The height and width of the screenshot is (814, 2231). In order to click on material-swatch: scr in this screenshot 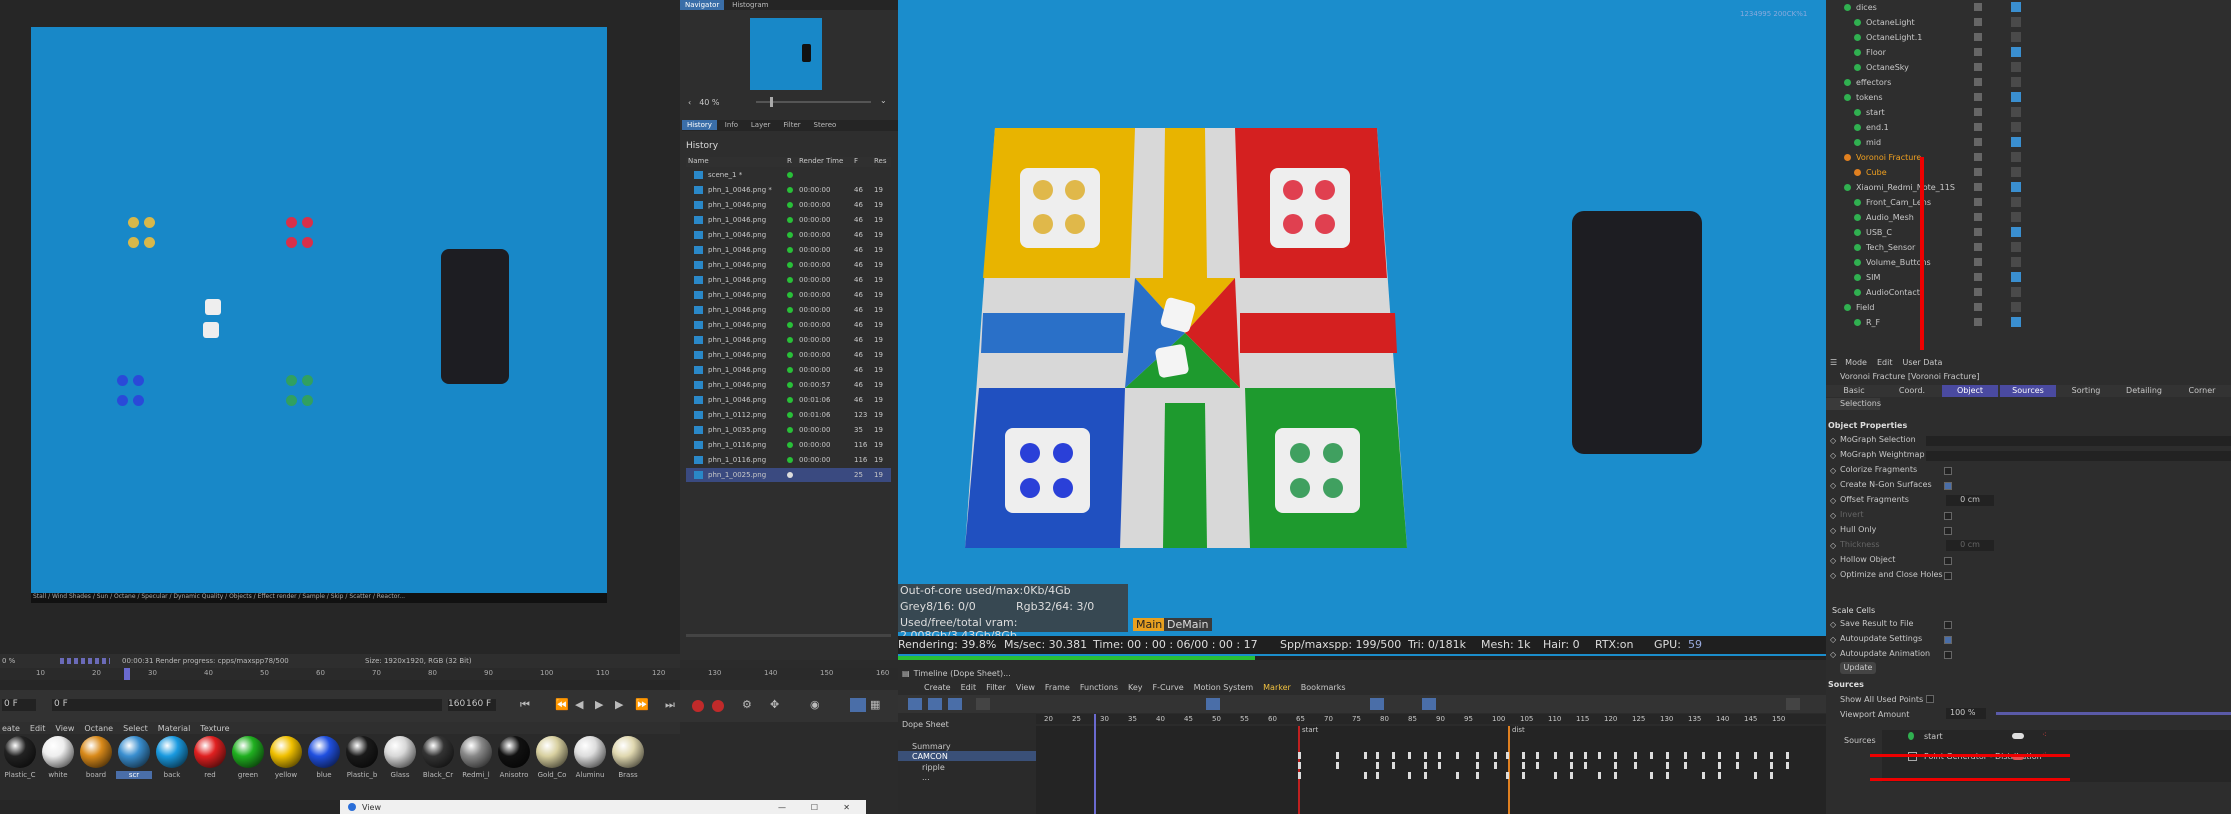, I will do `click(134, 757)`.